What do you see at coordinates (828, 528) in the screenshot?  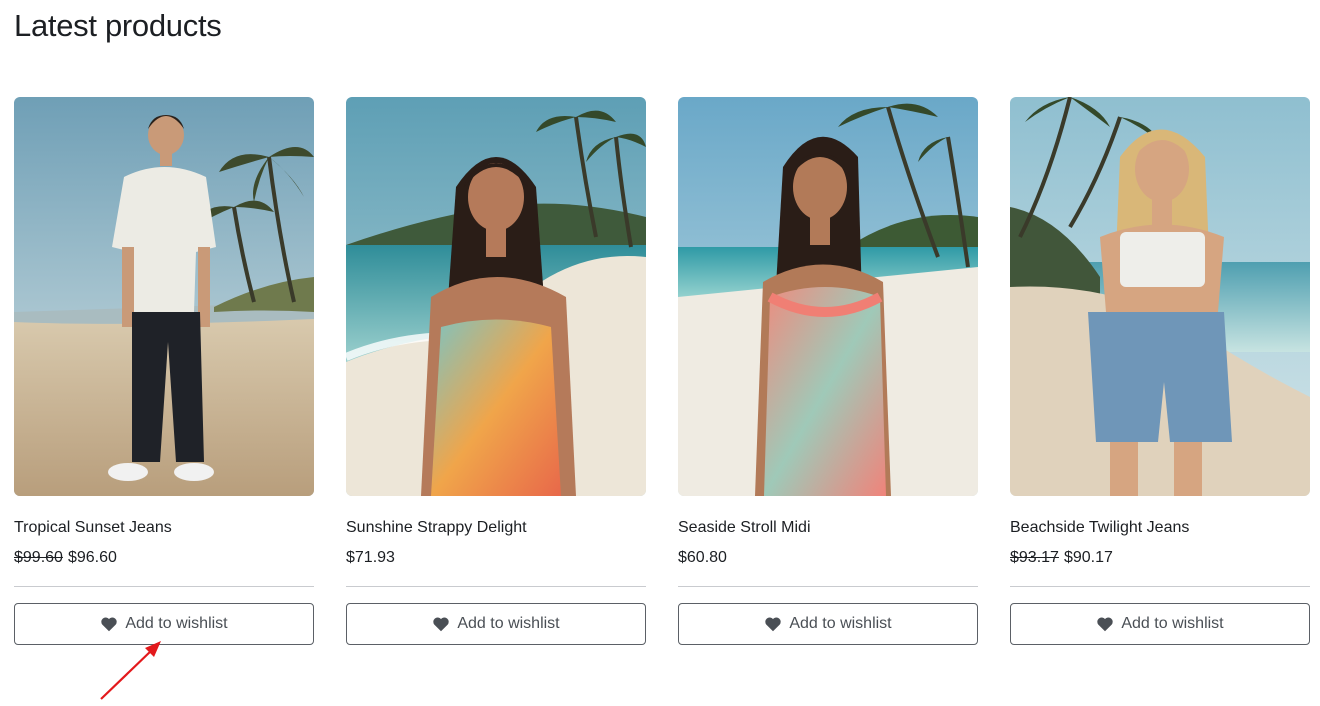 I see `product-name: Seaside Stroll Midi` at bounding box center [828, 528].